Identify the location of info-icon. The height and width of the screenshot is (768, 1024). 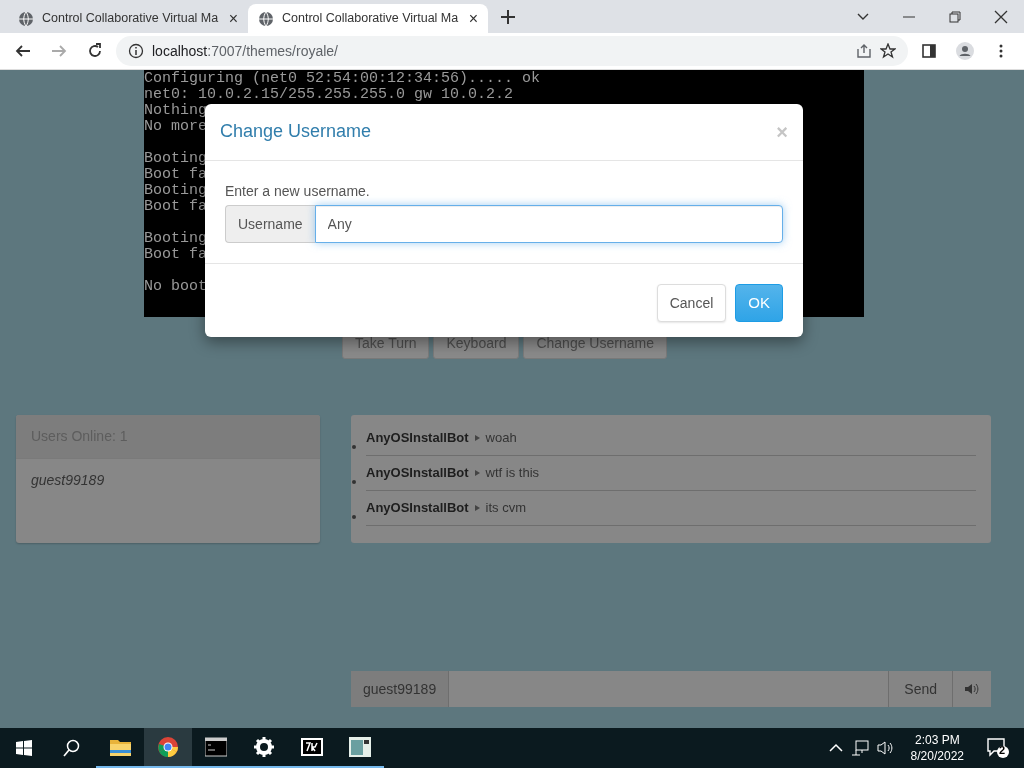
(136, 51).